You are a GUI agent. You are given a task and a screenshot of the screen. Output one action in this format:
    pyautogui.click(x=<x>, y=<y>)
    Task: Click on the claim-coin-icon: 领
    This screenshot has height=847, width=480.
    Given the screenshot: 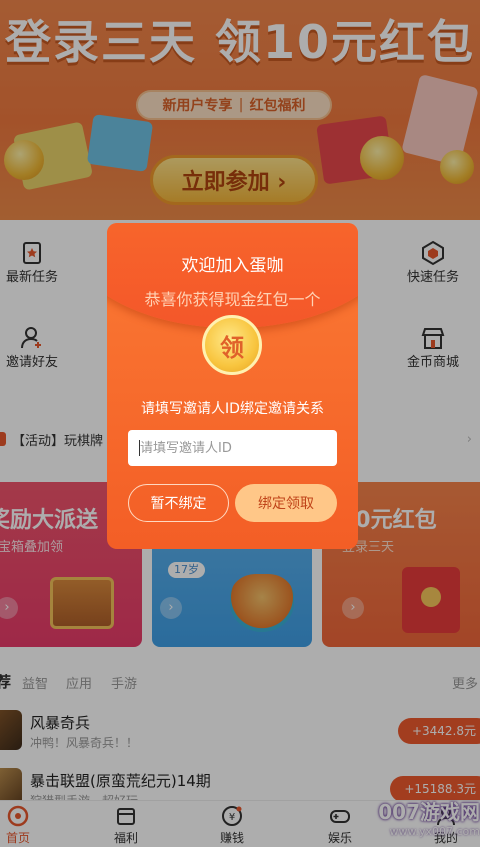 What is the action you would take?
    pyautogui.click(x=232, y=345)
    